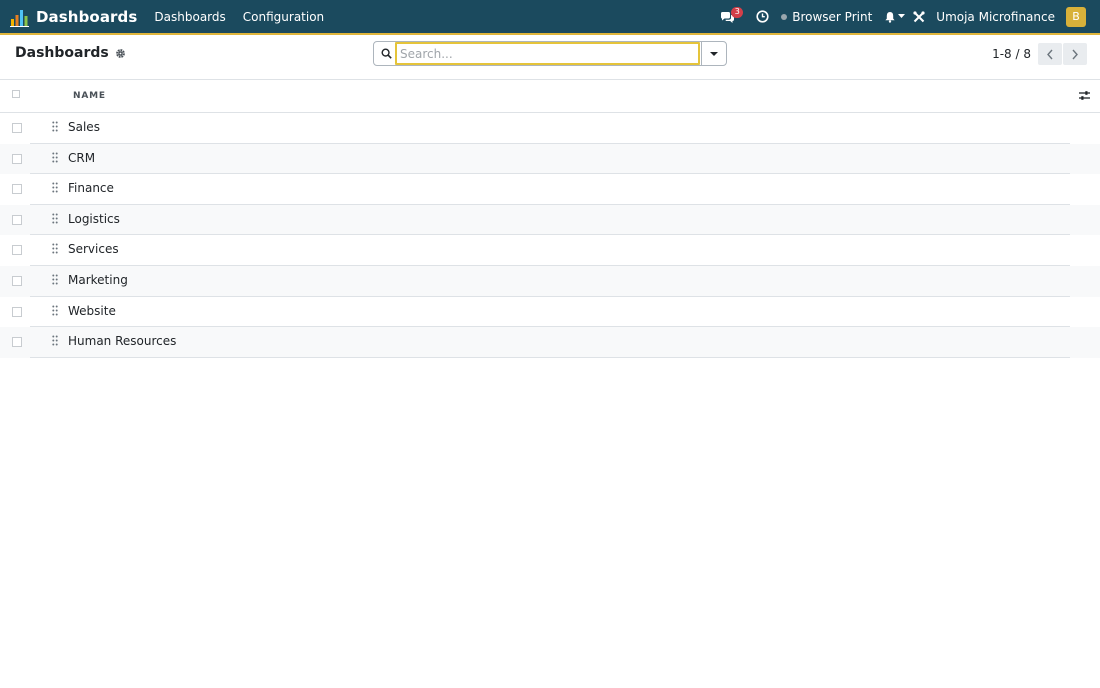 This screenshot has height=688, width=1100. I want to click on row-name: CRM, so click(82, 157).